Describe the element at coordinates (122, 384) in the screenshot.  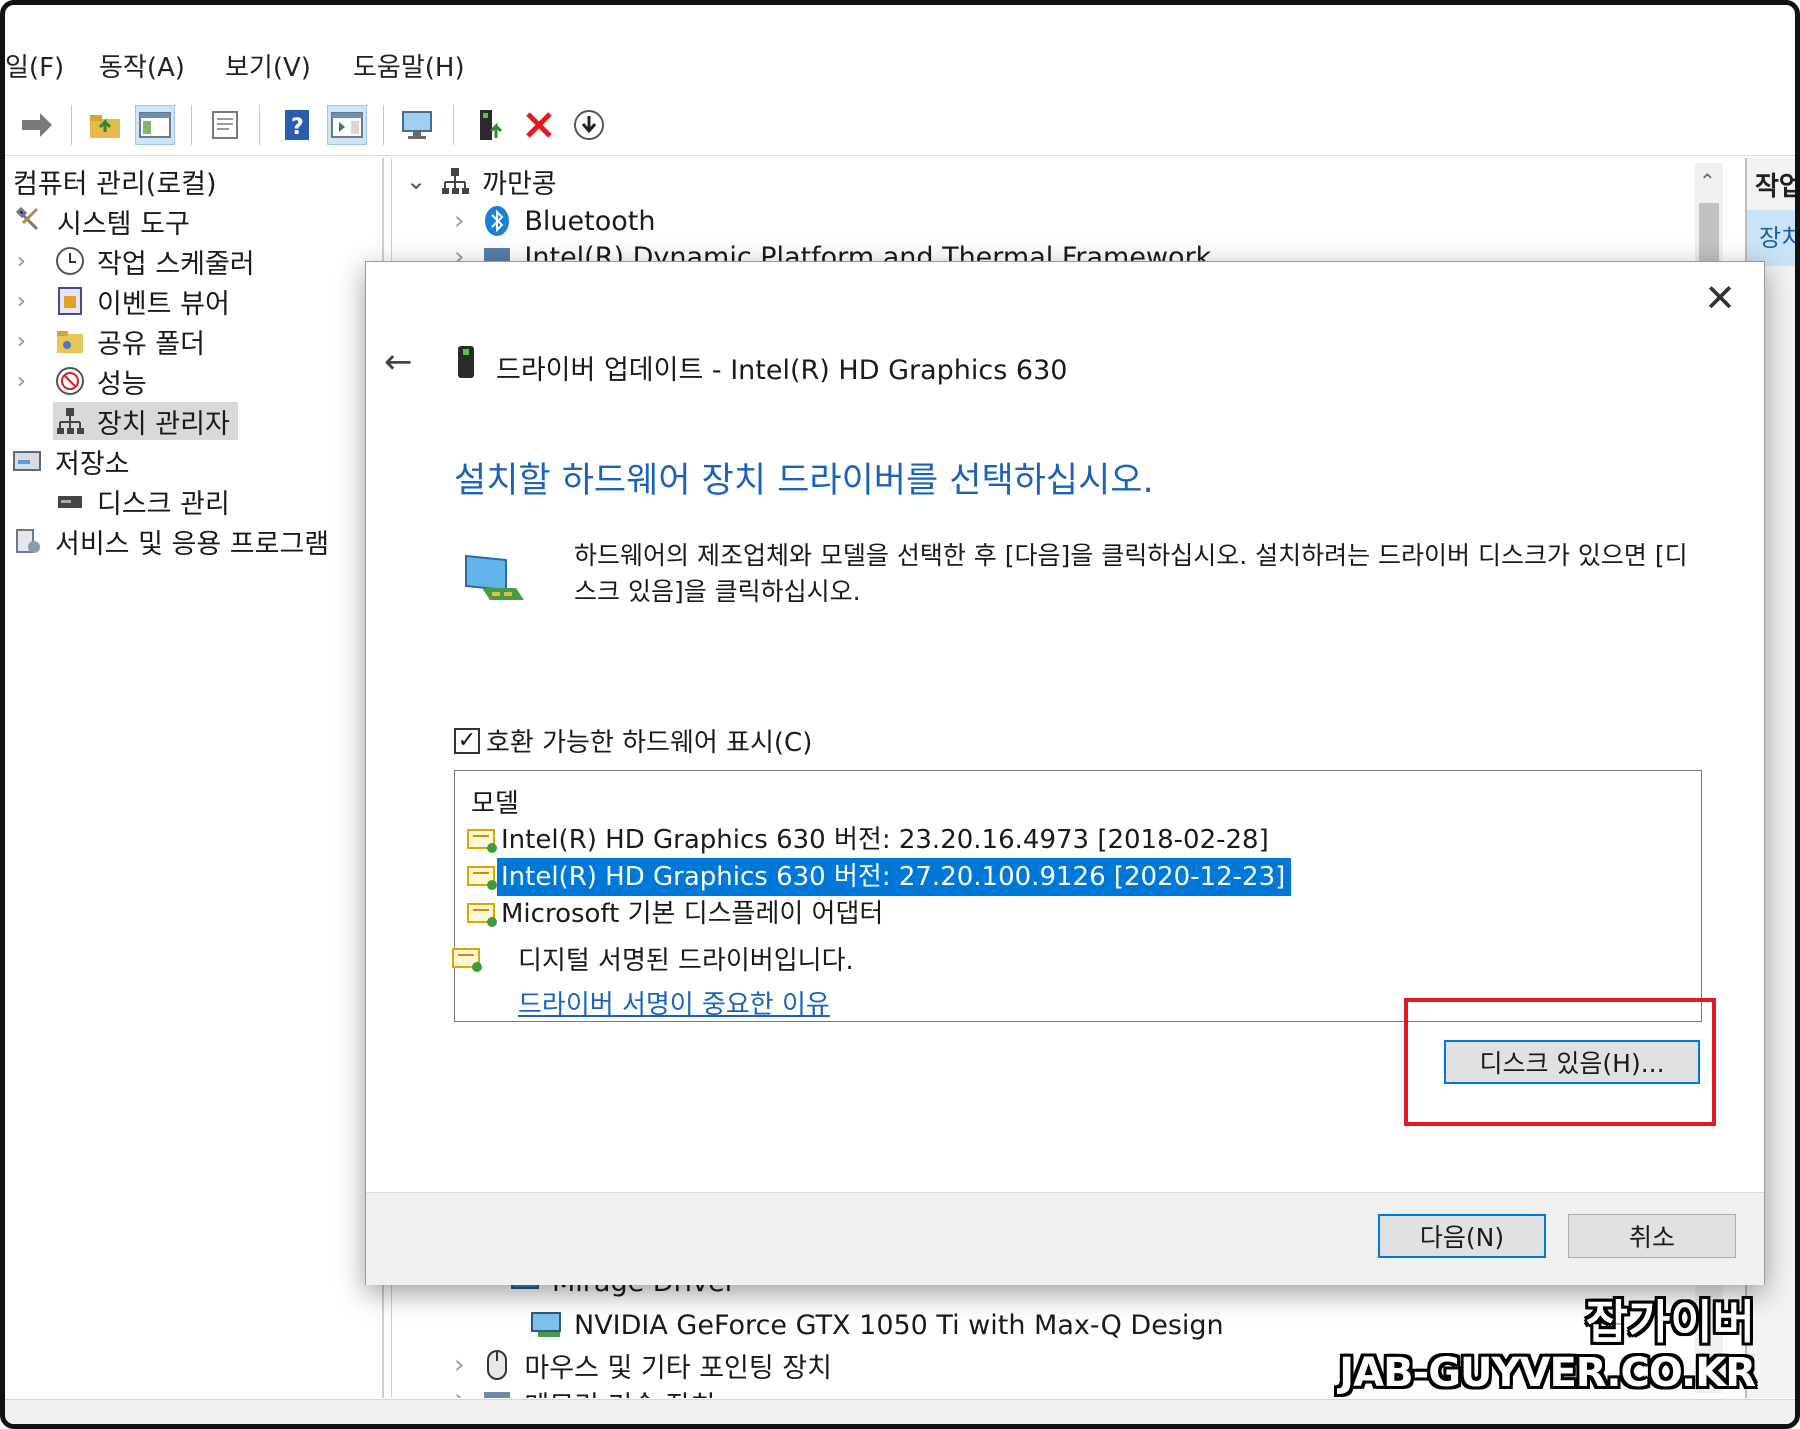
I see `tree-label: 성능` at that location.